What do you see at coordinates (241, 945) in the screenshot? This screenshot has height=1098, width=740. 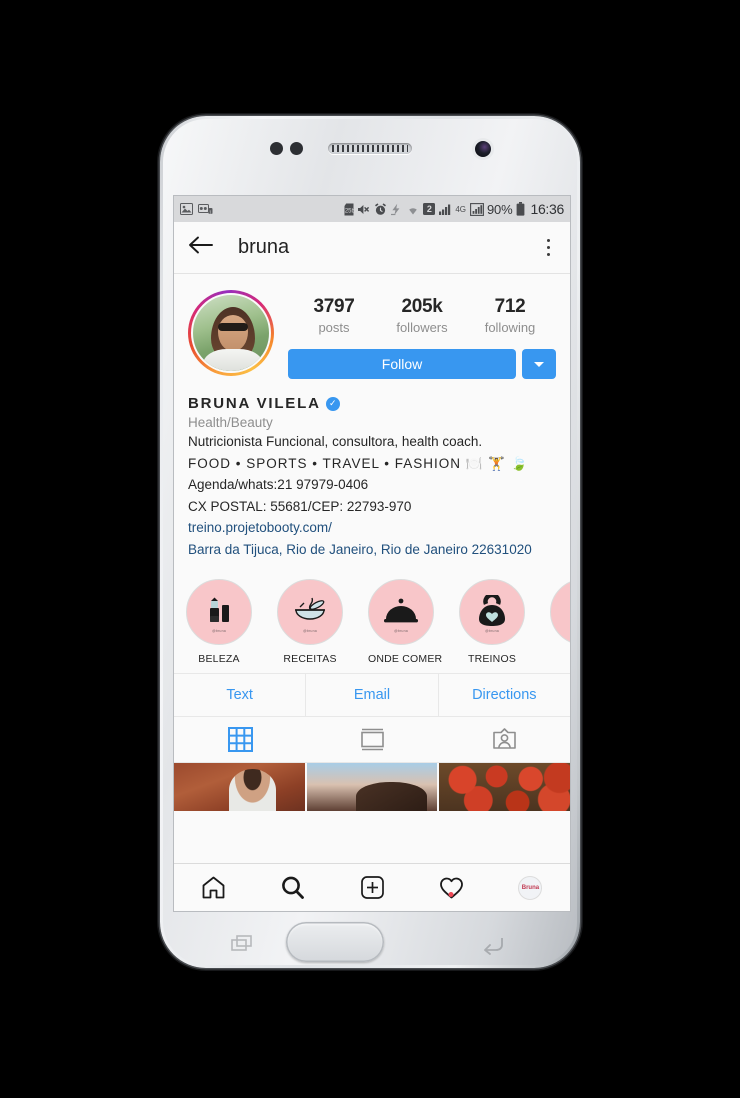 I see `recents-key` at bounding box center [241, 945].